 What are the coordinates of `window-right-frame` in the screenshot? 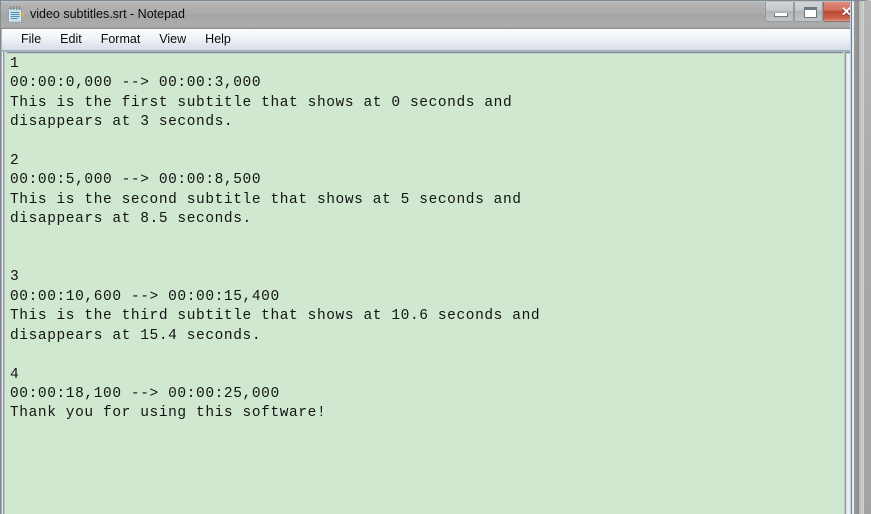 It's located at (857, 257).